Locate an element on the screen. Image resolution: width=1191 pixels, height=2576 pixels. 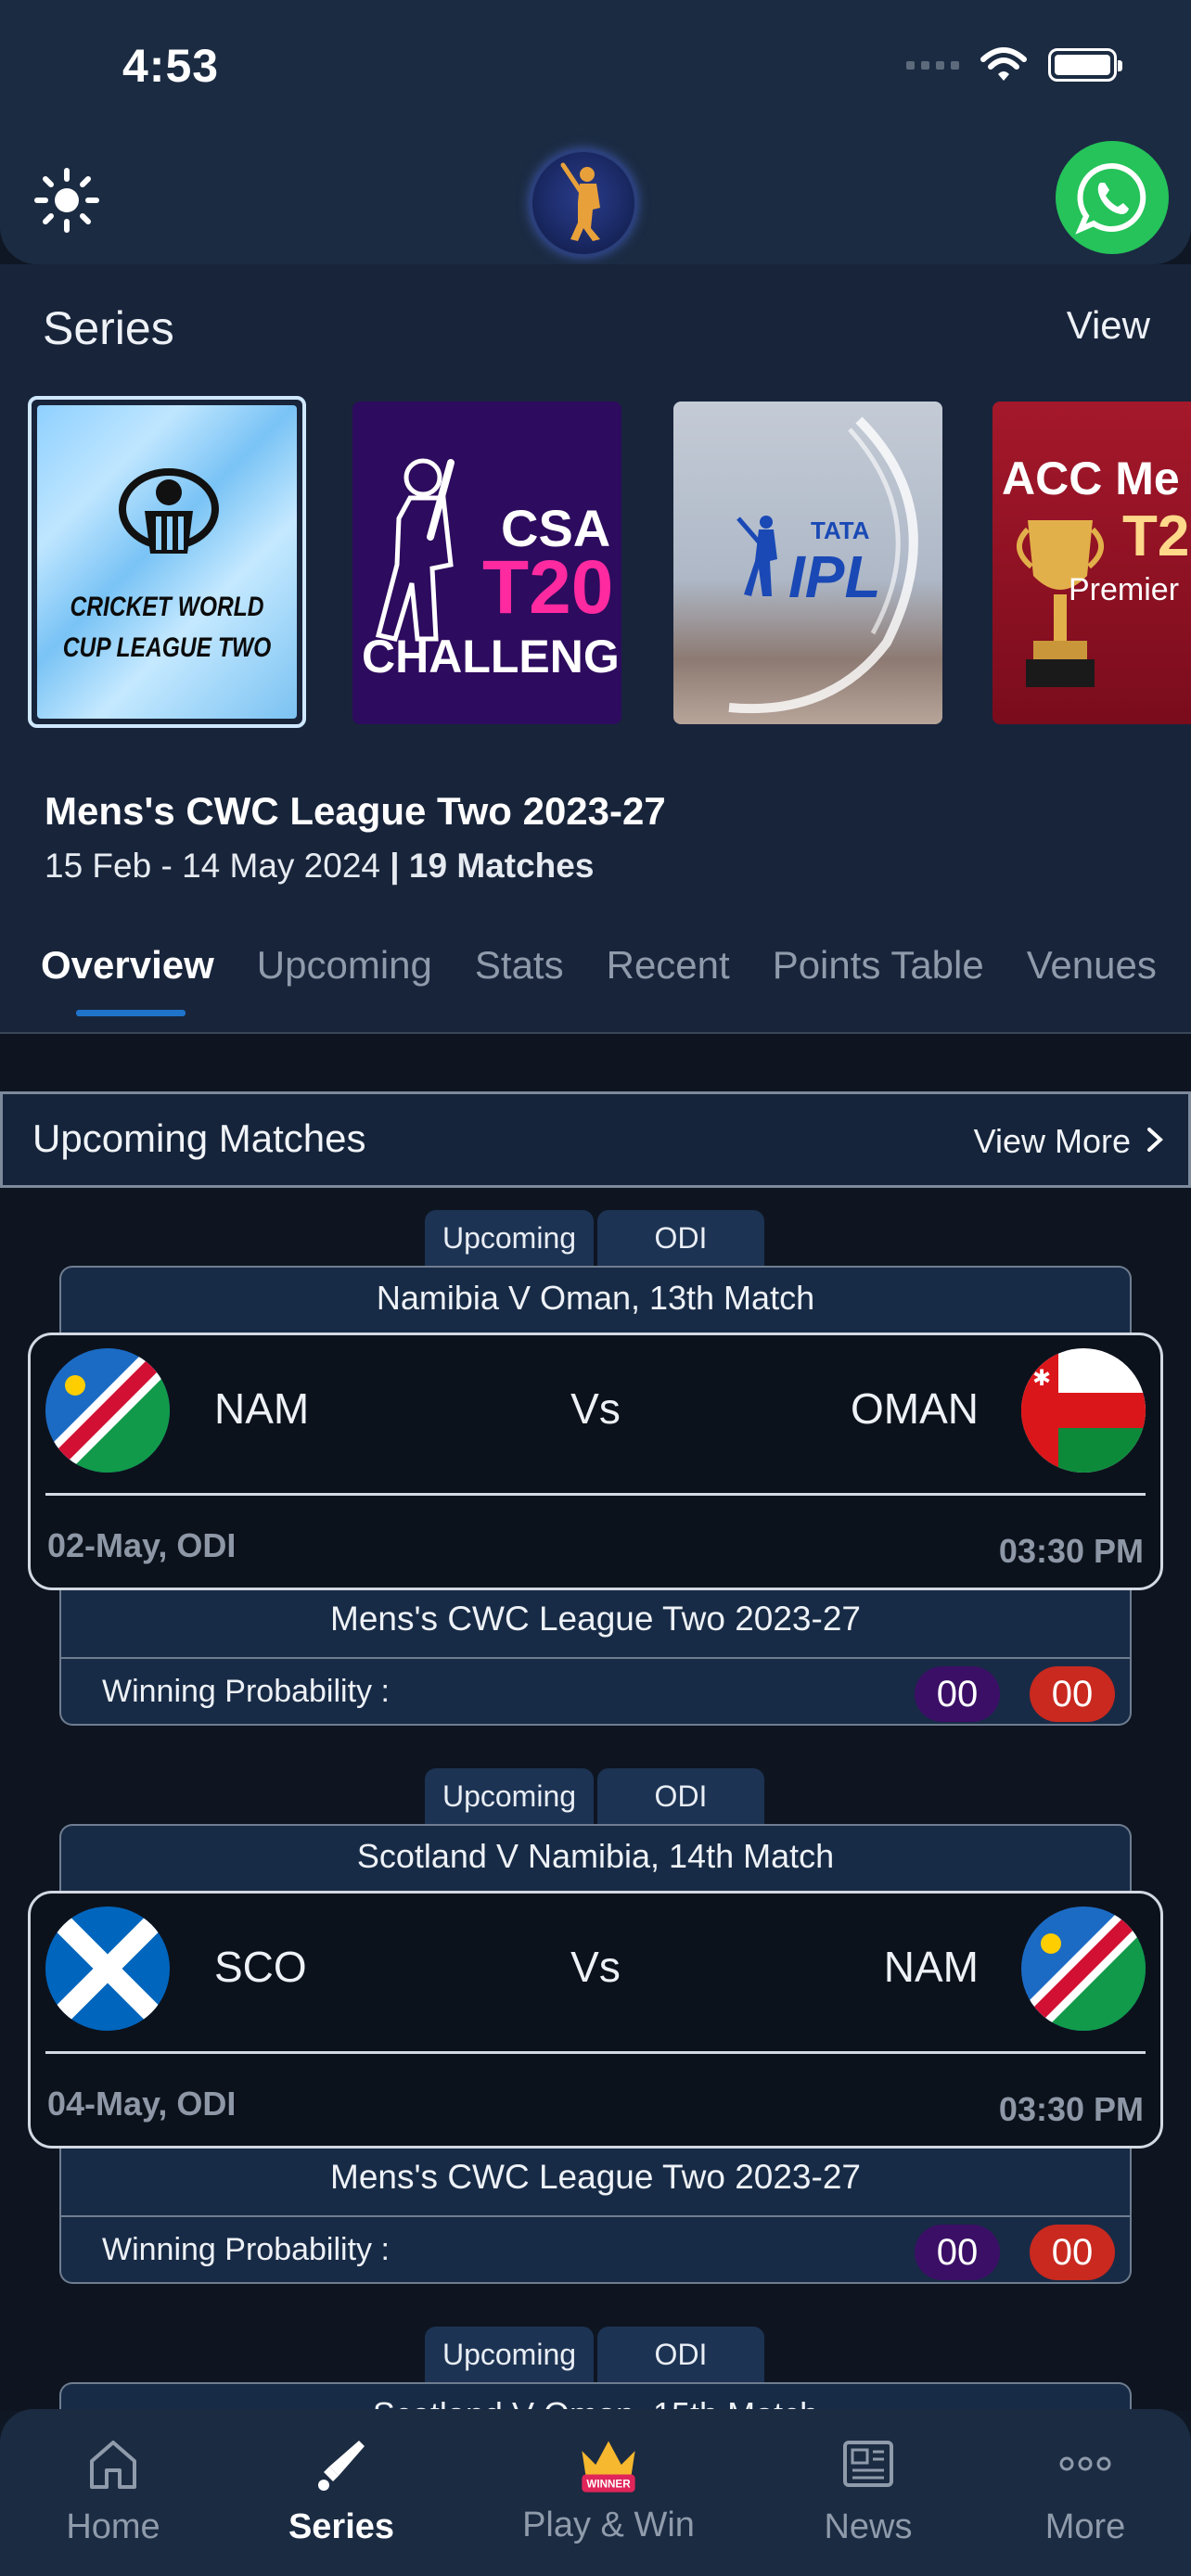
chevron-right-icon is located at coordinates (1155, 1140).